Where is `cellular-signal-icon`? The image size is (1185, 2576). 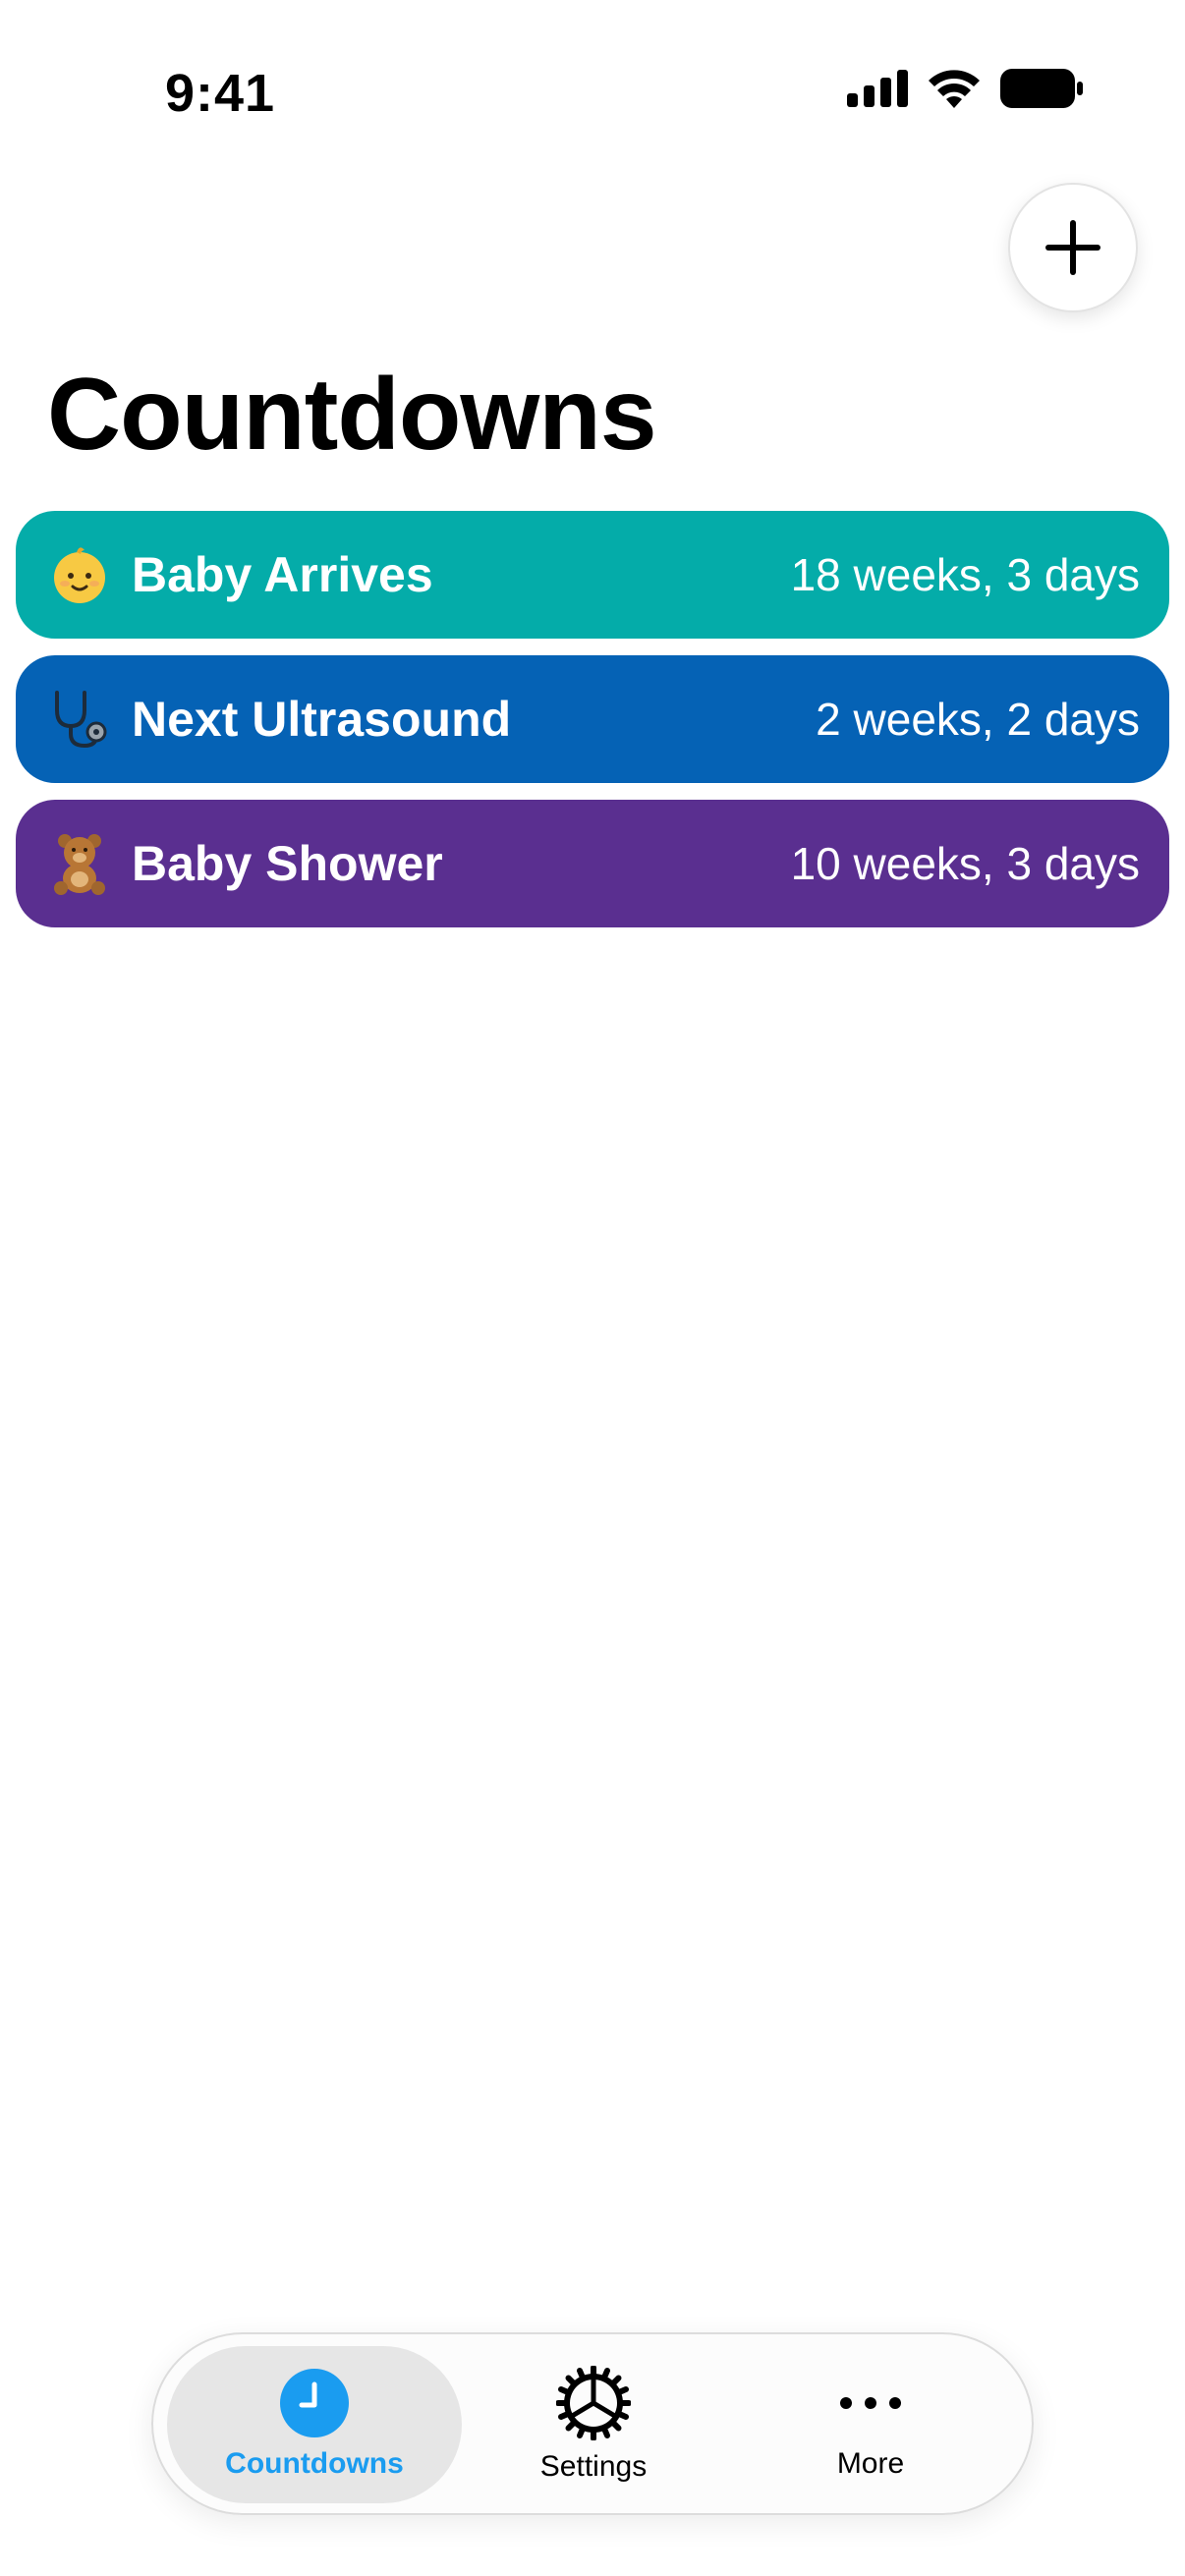
cellular-signal-icon is located at coordinates (878, 88).